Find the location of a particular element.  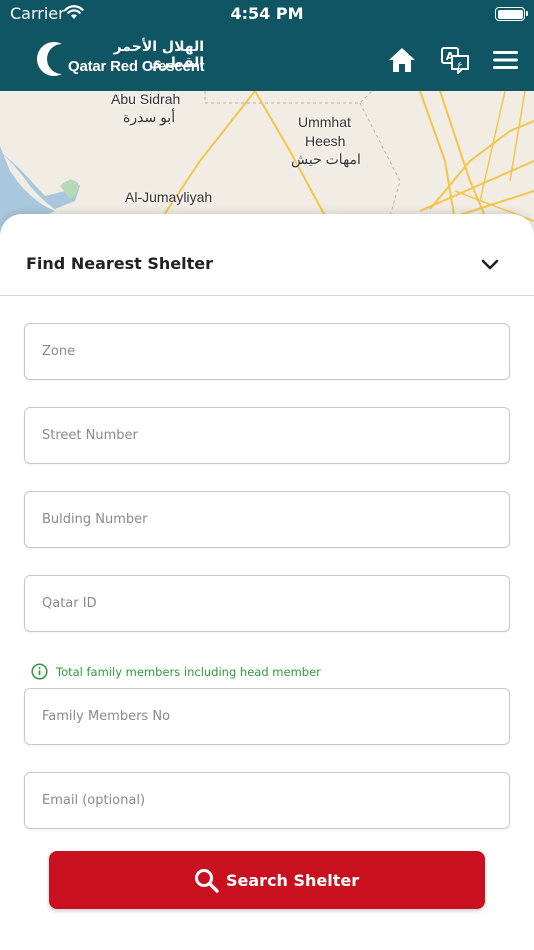

collapse-button is located at coordinates (490, 264).